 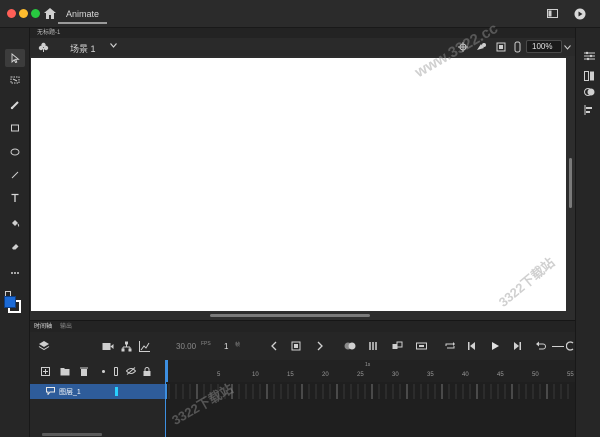 What do you see at coordinates (589, 92) in the screenshot?
I see `assets-panel-icon` at bounding box center [589, 92].